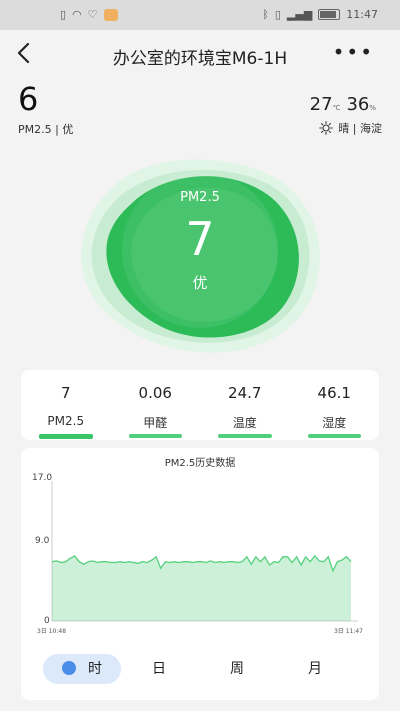 The height and width of the screenshot is (711, 400). I want to click on metric-temperature: 24.7 温度, so click(245, 405).